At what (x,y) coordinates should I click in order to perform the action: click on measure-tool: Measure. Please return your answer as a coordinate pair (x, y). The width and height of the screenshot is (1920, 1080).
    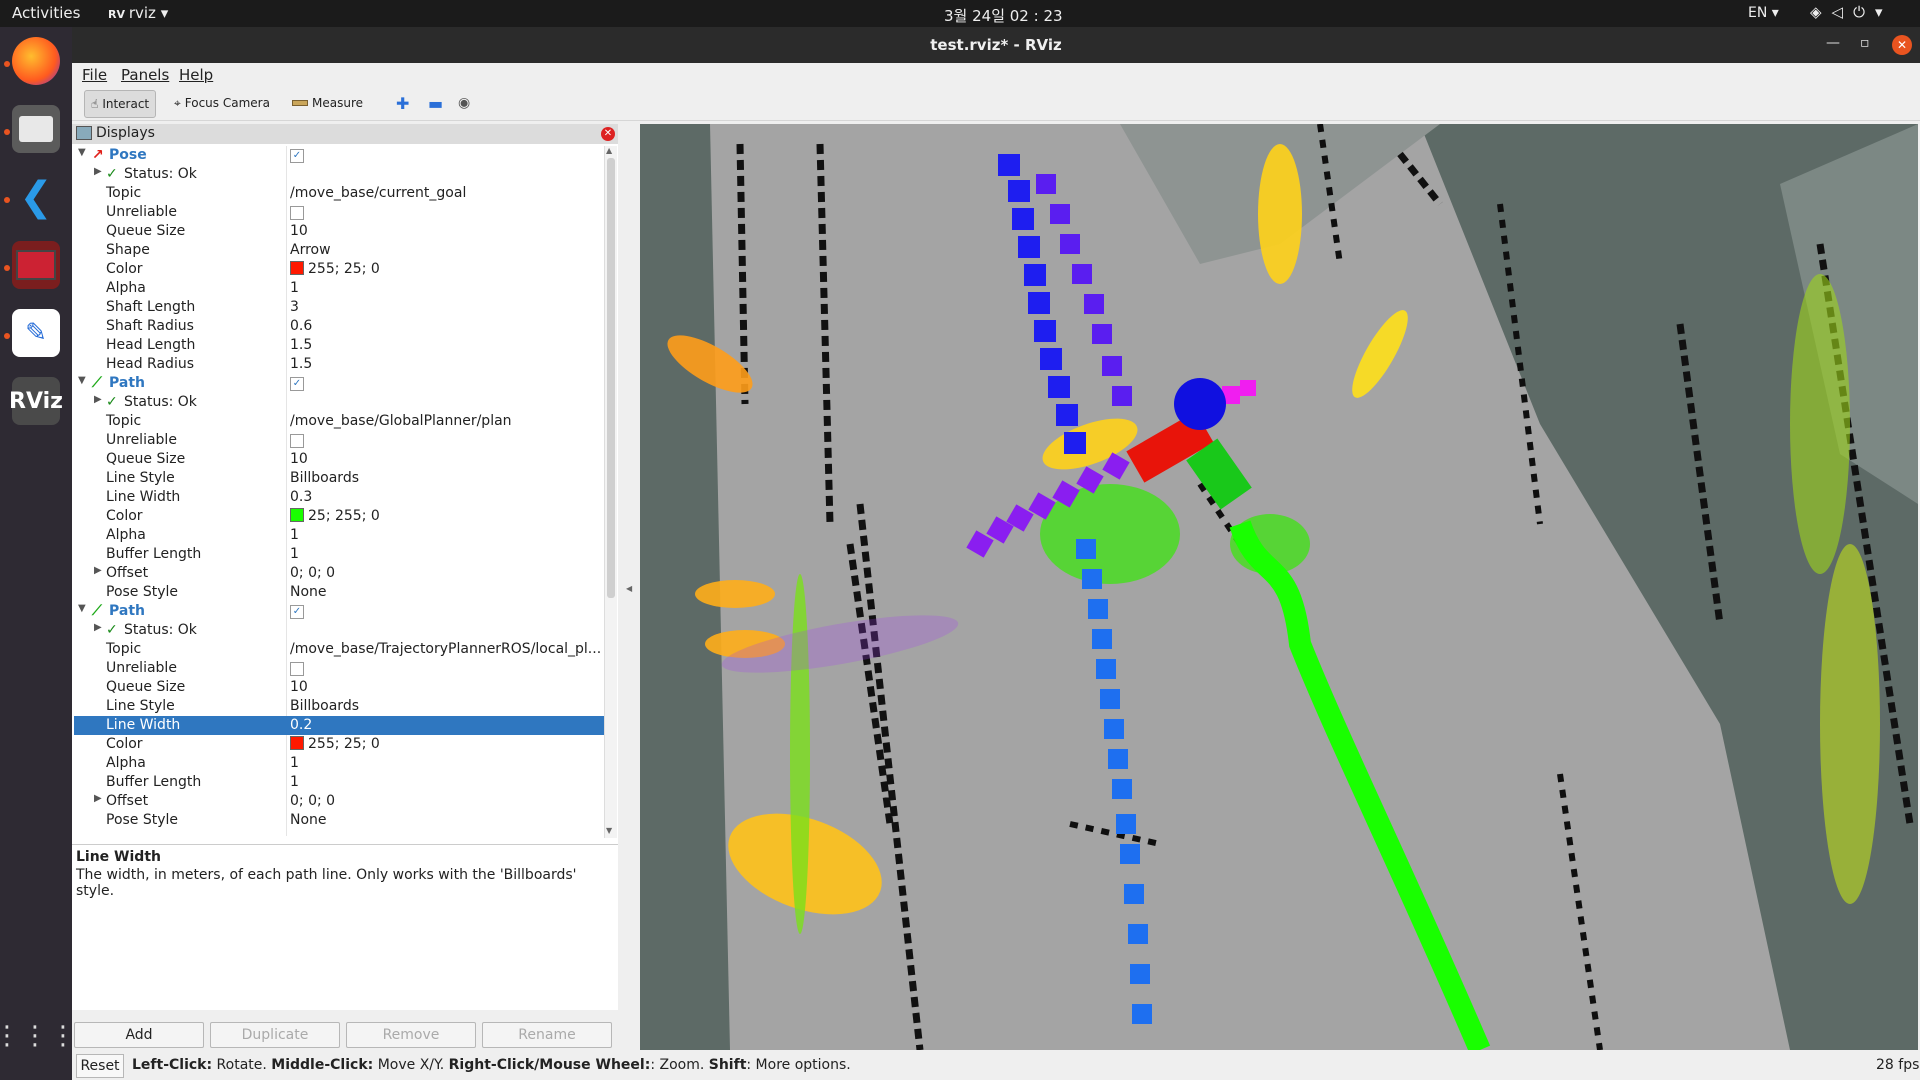
    Looking at the image, I should click on (327, 103).